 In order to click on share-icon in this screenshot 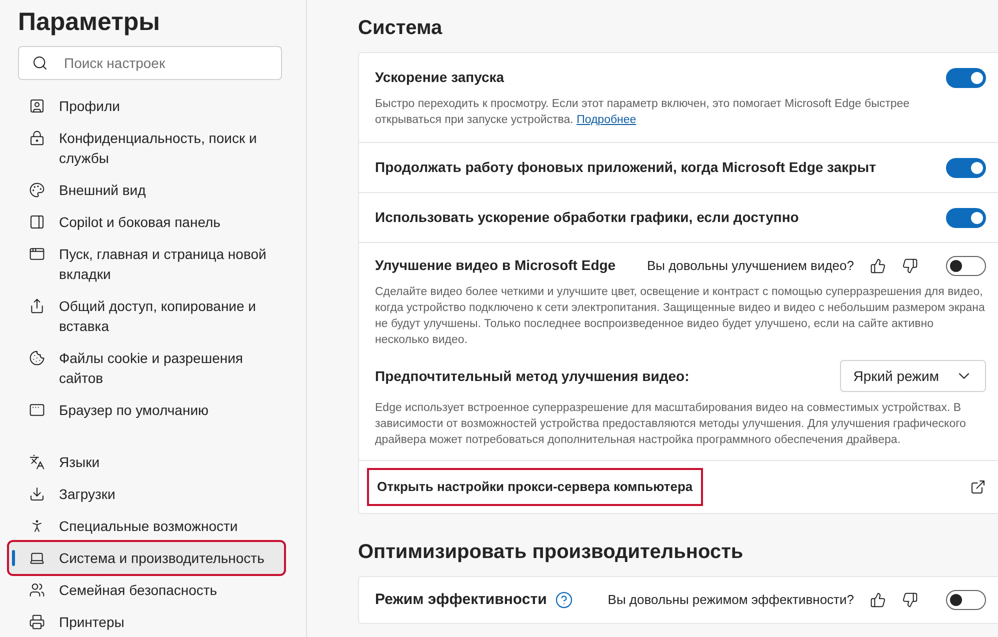, I will do `click(37, 306)`.